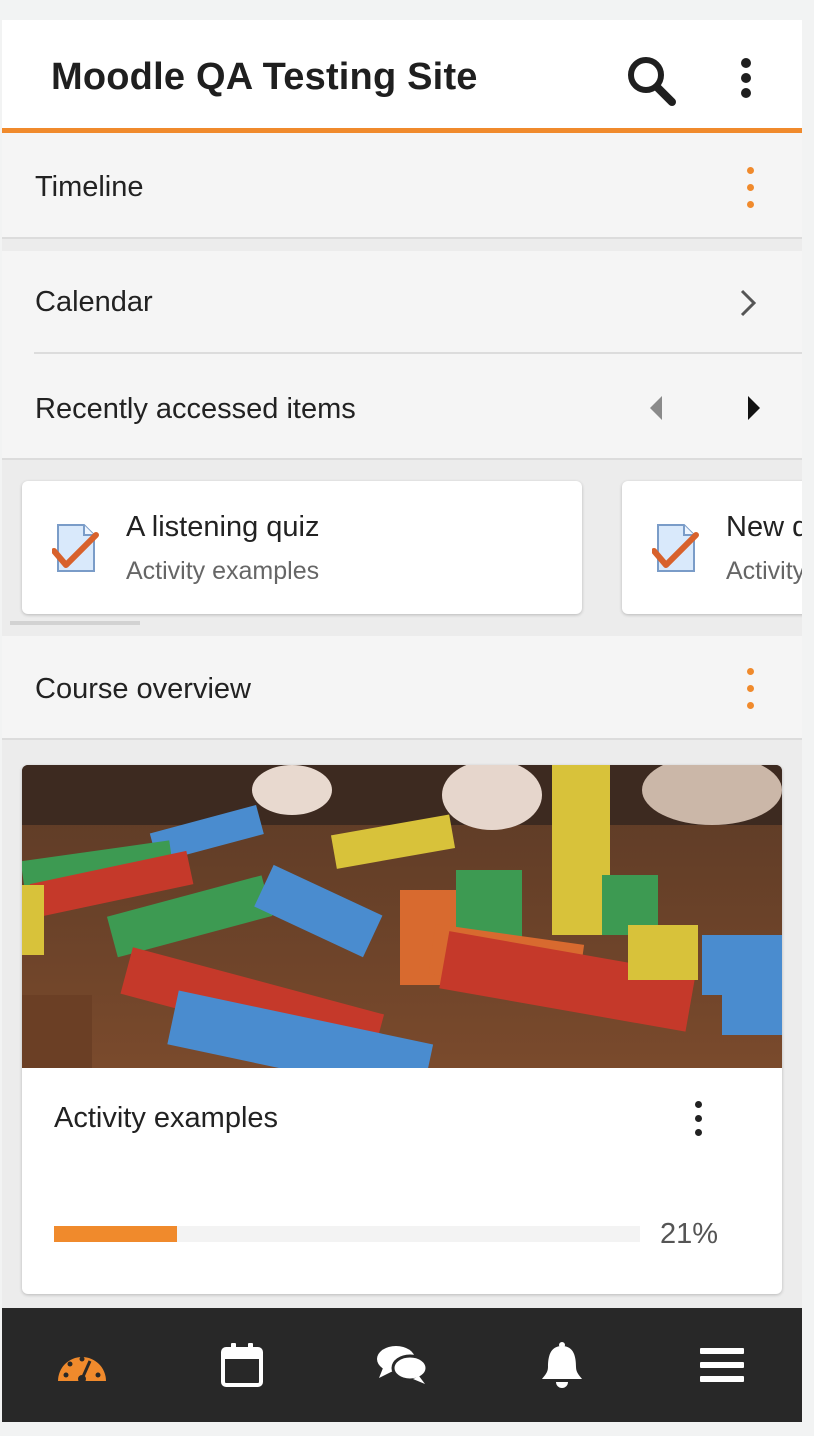 The width and height of the screenshot is (814, 1436). I want to click on chat-icon, so click(403, 1365).